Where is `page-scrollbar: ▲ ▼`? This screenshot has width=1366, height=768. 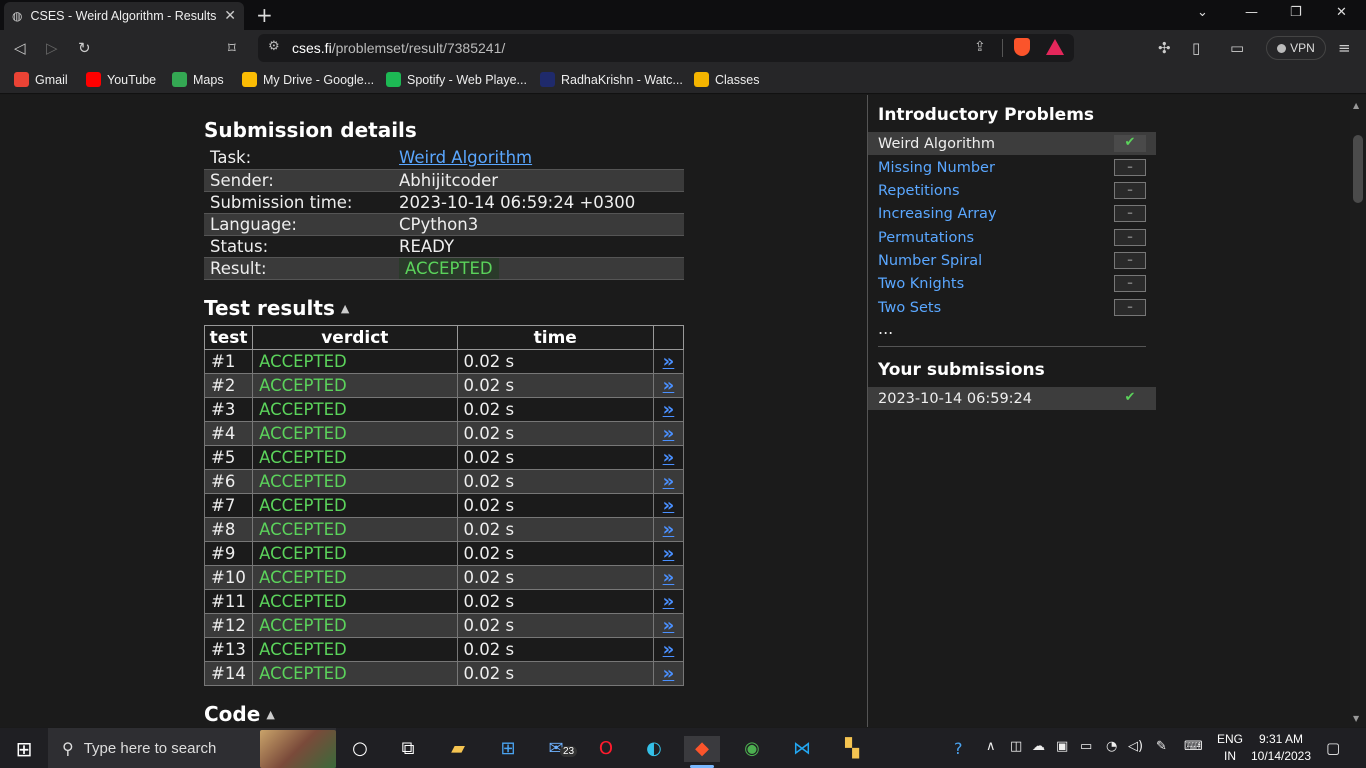 page-scrollbar: ▲ ▼ is located at coordinates (1358, 411).